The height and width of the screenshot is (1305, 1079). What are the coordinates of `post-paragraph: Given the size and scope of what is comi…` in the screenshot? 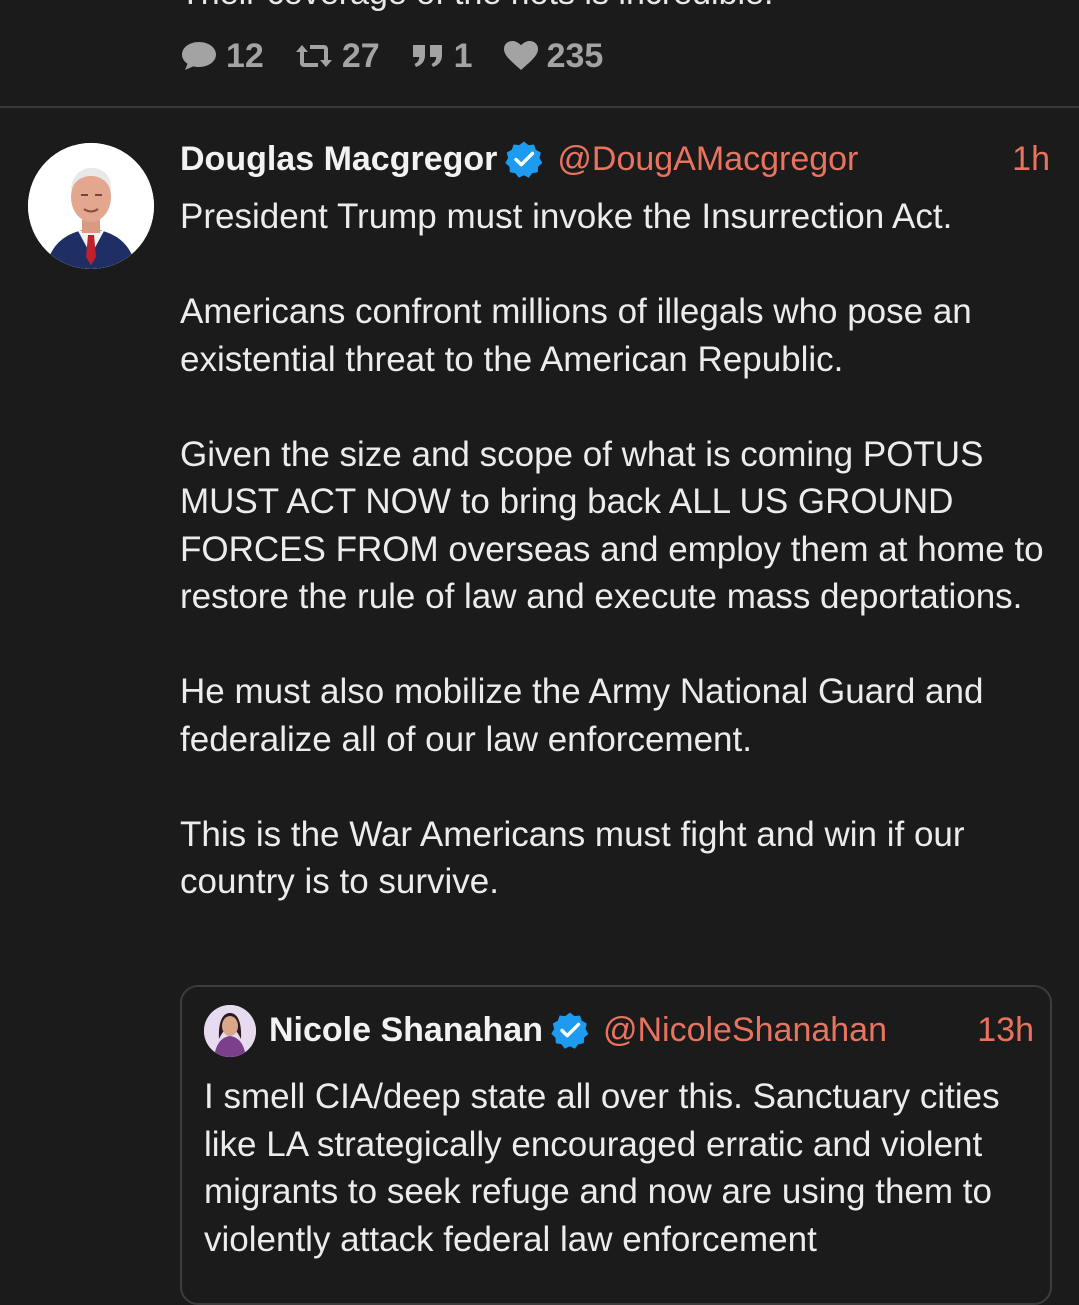 It's located at (612, 525).